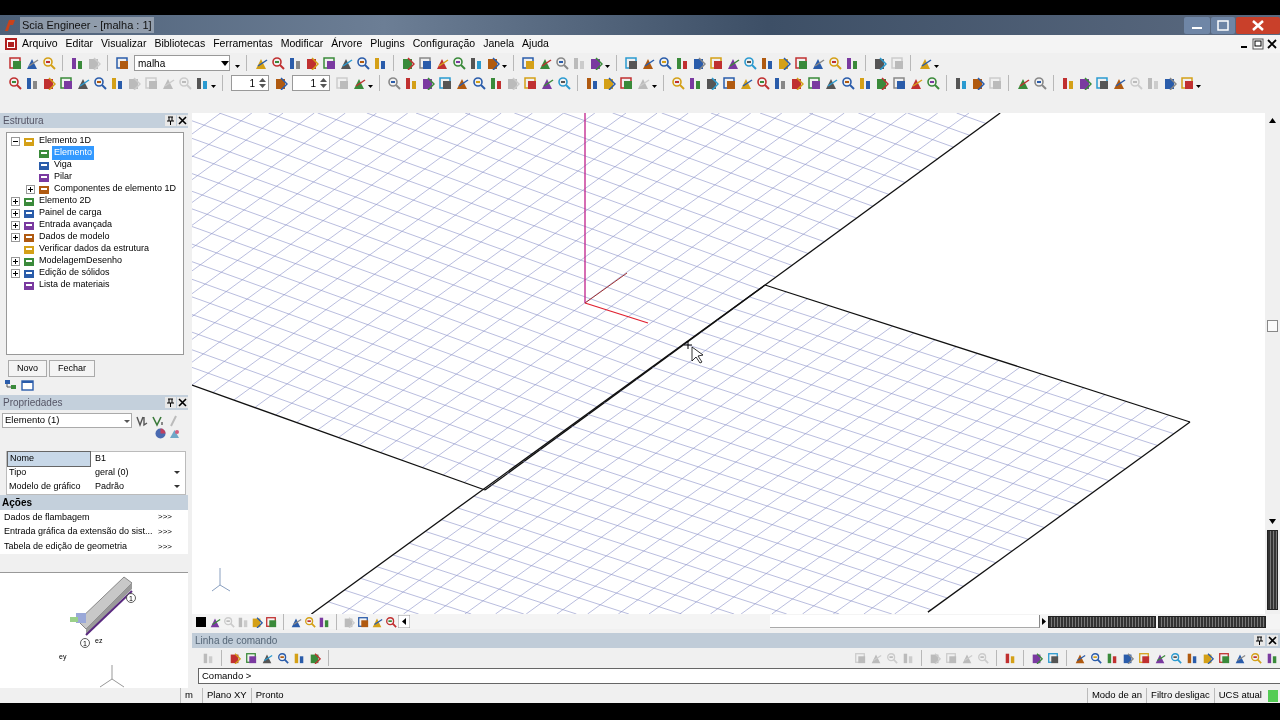 The height and width of the screenshot is (720, 1280). Describe the element at coordinates (70, 213) in the screenshot. I see `tree-item: Painel de carga` at that location.